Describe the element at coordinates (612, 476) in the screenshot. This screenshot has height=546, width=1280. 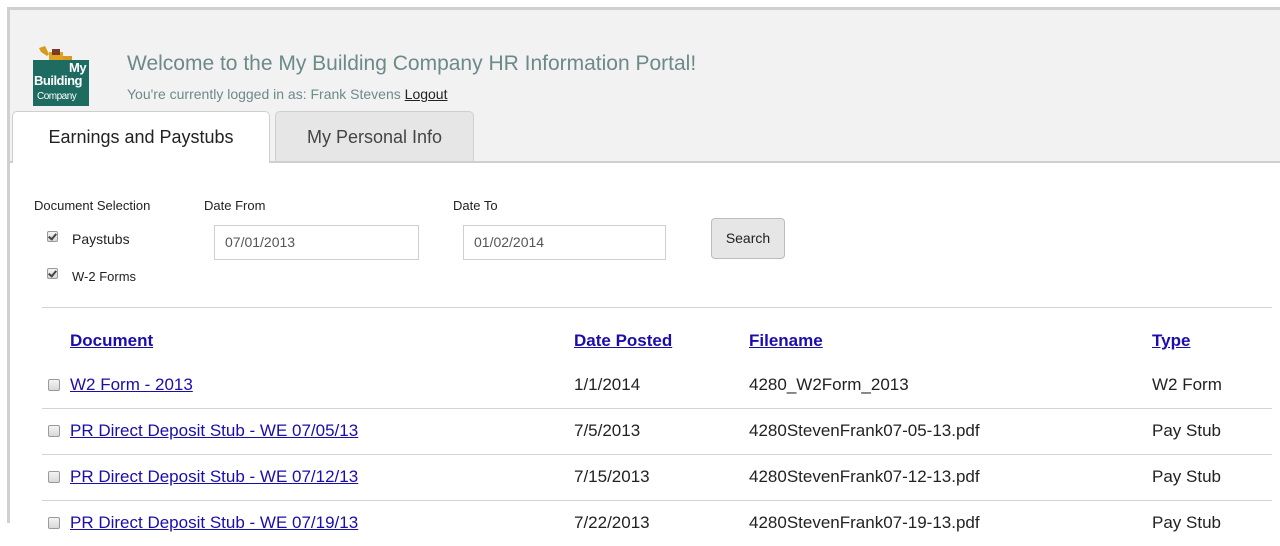
I see `date-posted-cell: 7/15/2013` at that location.